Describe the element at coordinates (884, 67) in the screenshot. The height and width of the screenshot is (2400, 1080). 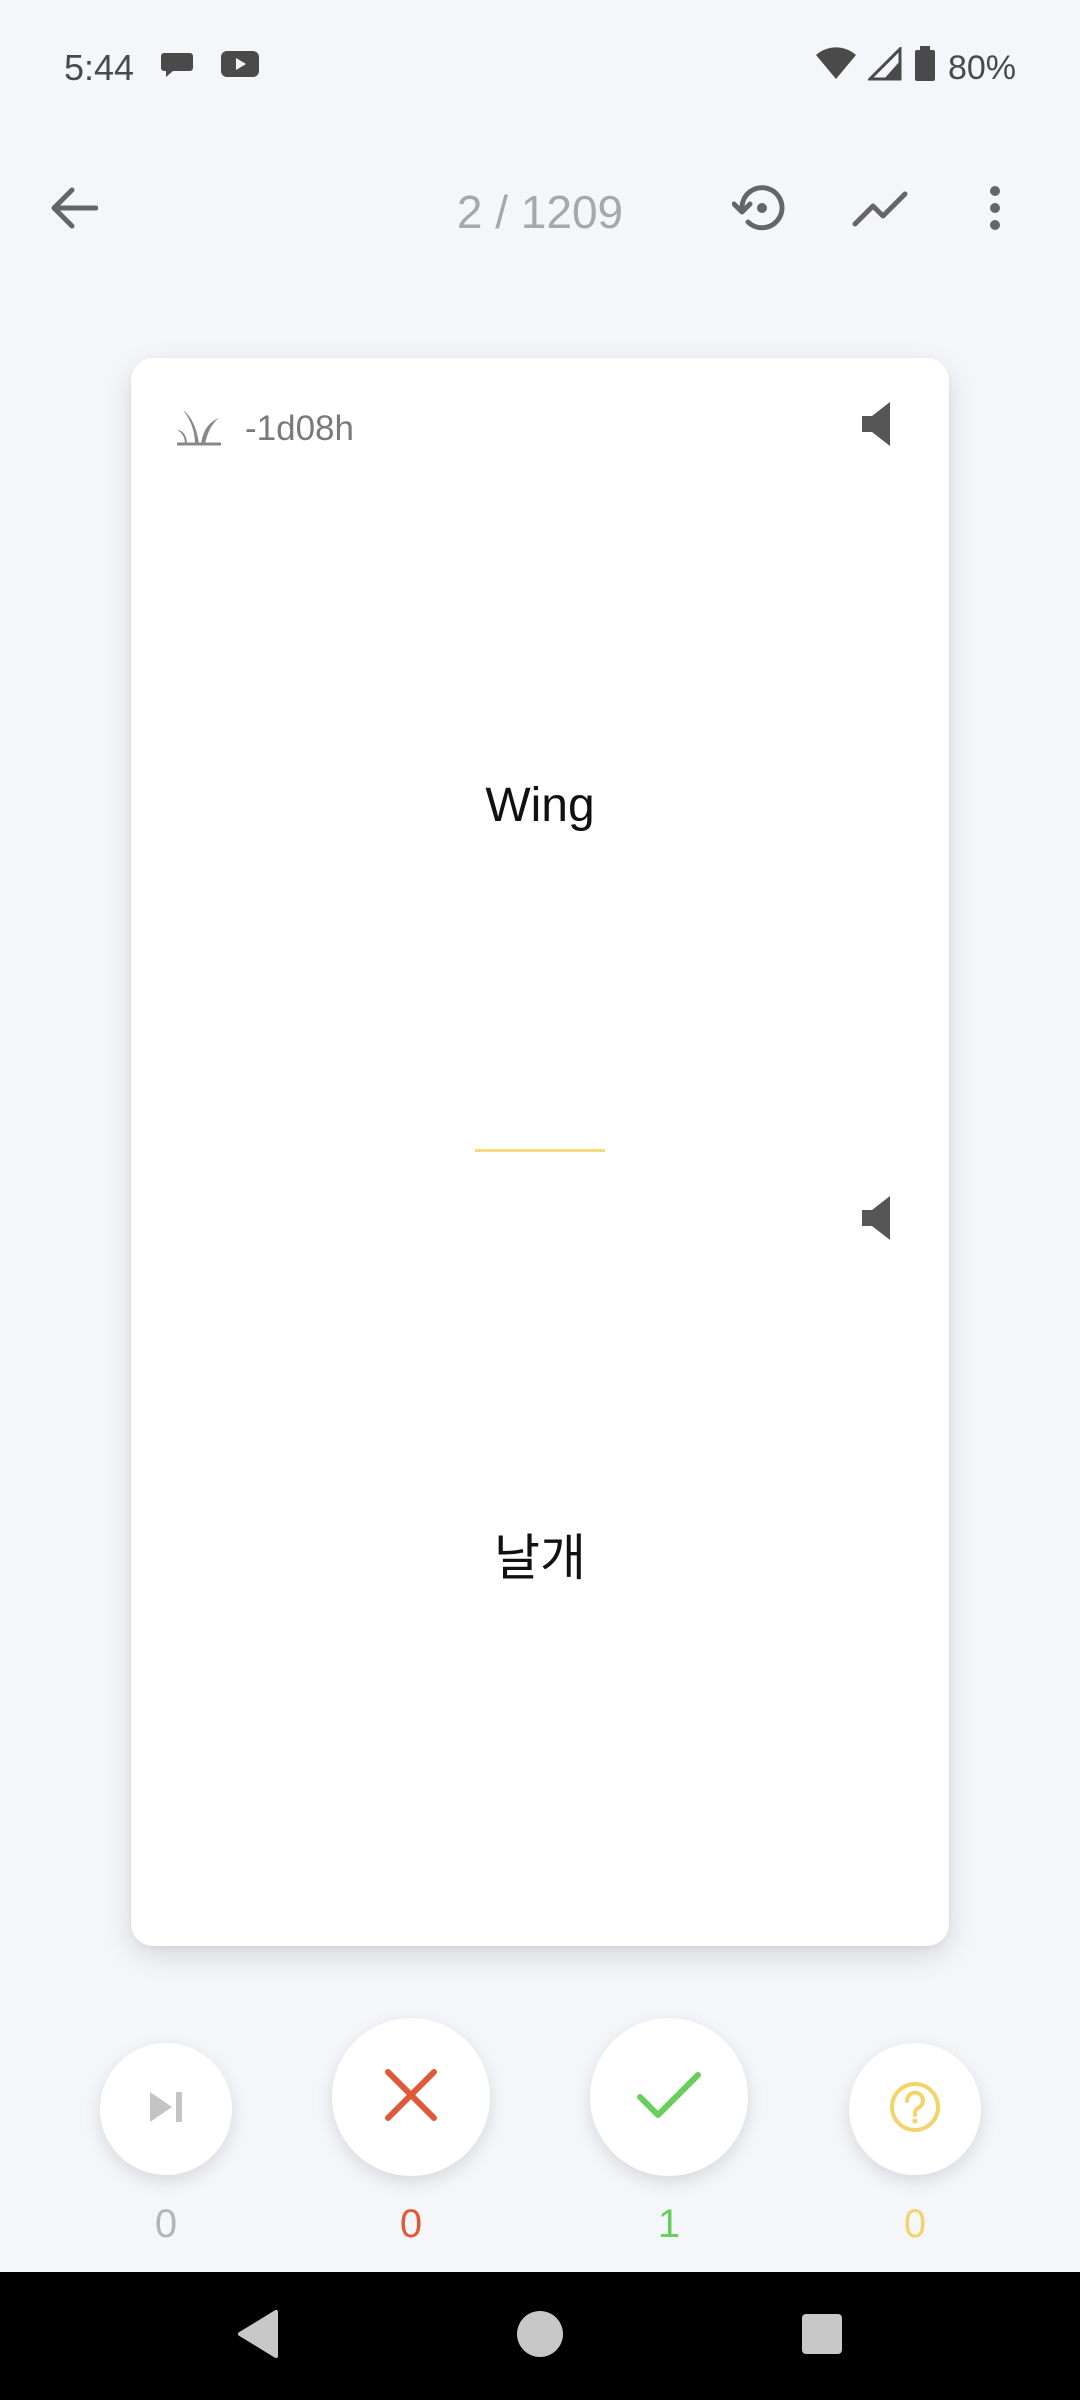
I see `signal-icon` at that location.